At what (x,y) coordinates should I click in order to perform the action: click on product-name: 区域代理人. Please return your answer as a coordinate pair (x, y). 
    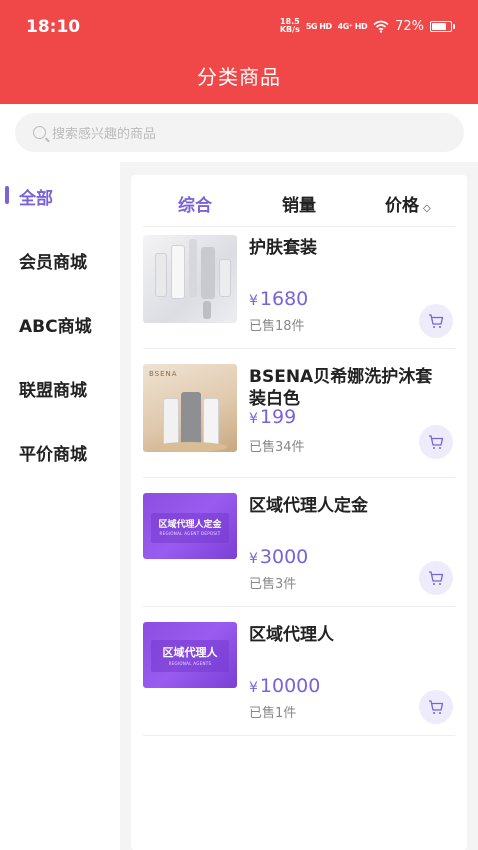
    Looking at the image, I should click on (291, 635).